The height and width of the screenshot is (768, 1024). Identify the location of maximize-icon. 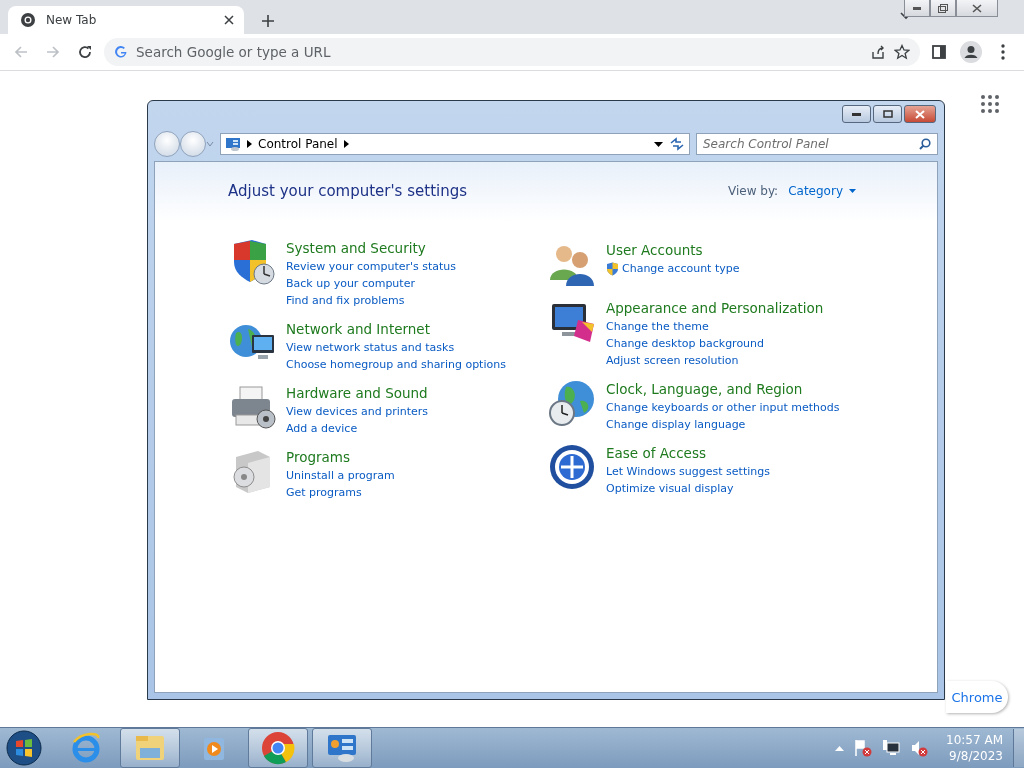
(887, 114).